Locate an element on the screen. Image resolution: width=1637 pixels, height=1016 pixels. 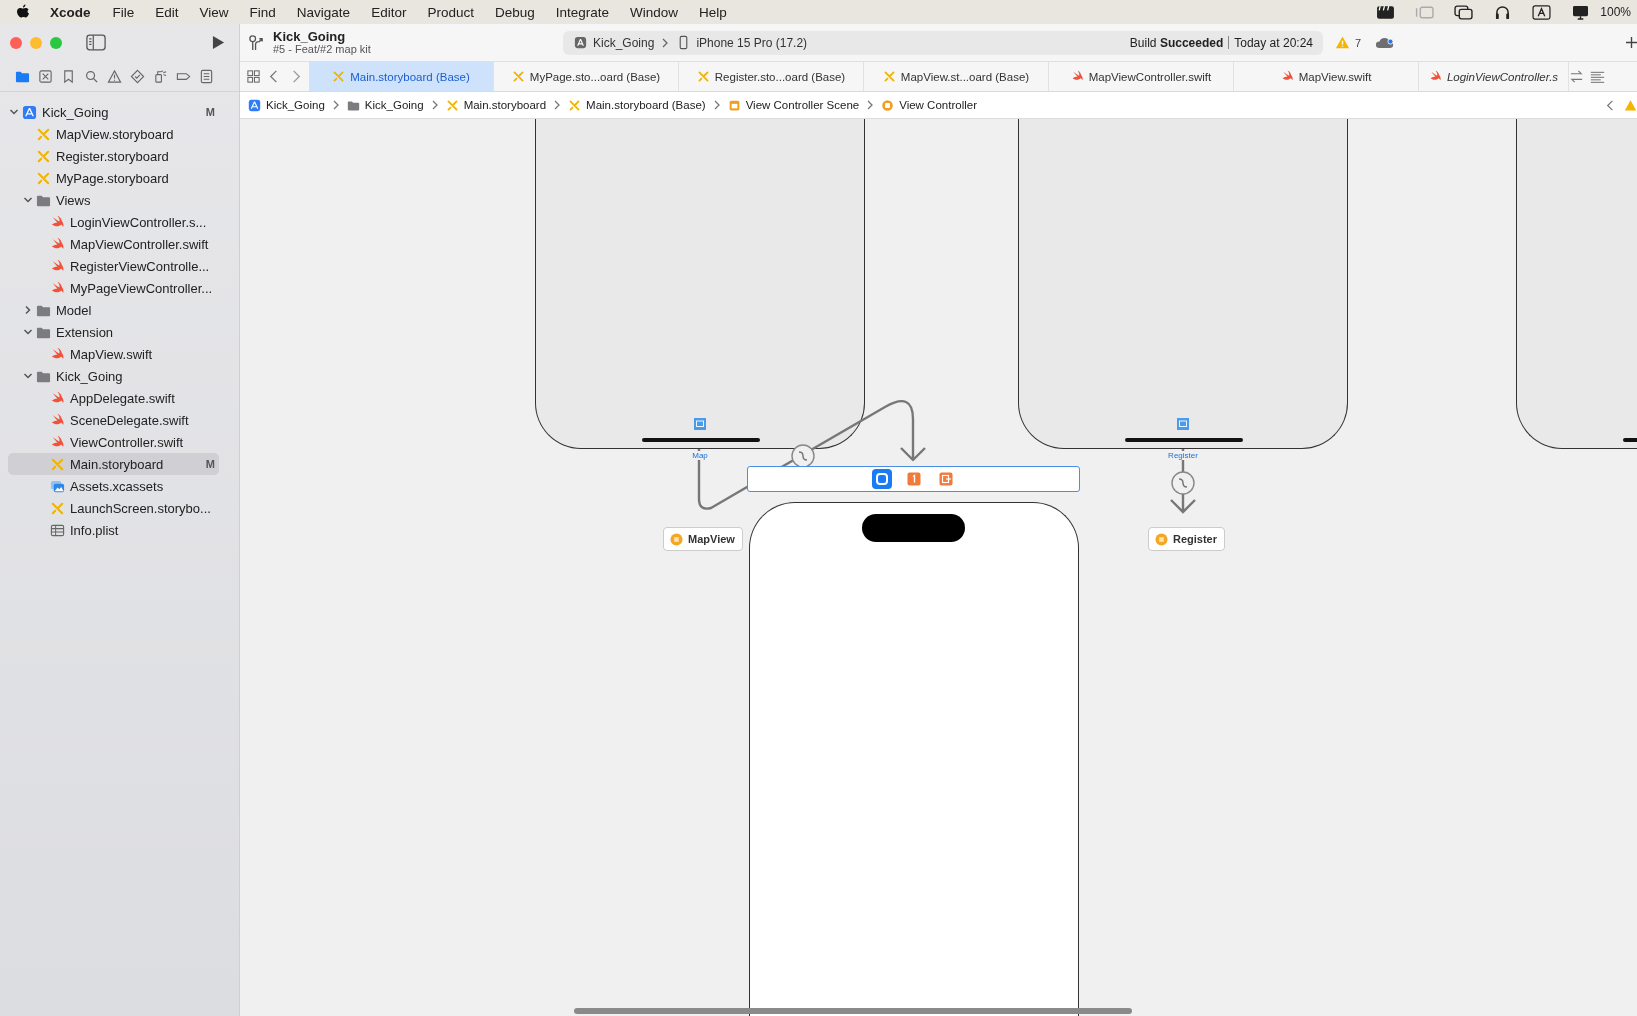
breadcrumb-item: Main.storyboard is located at coordinates (496, 105).